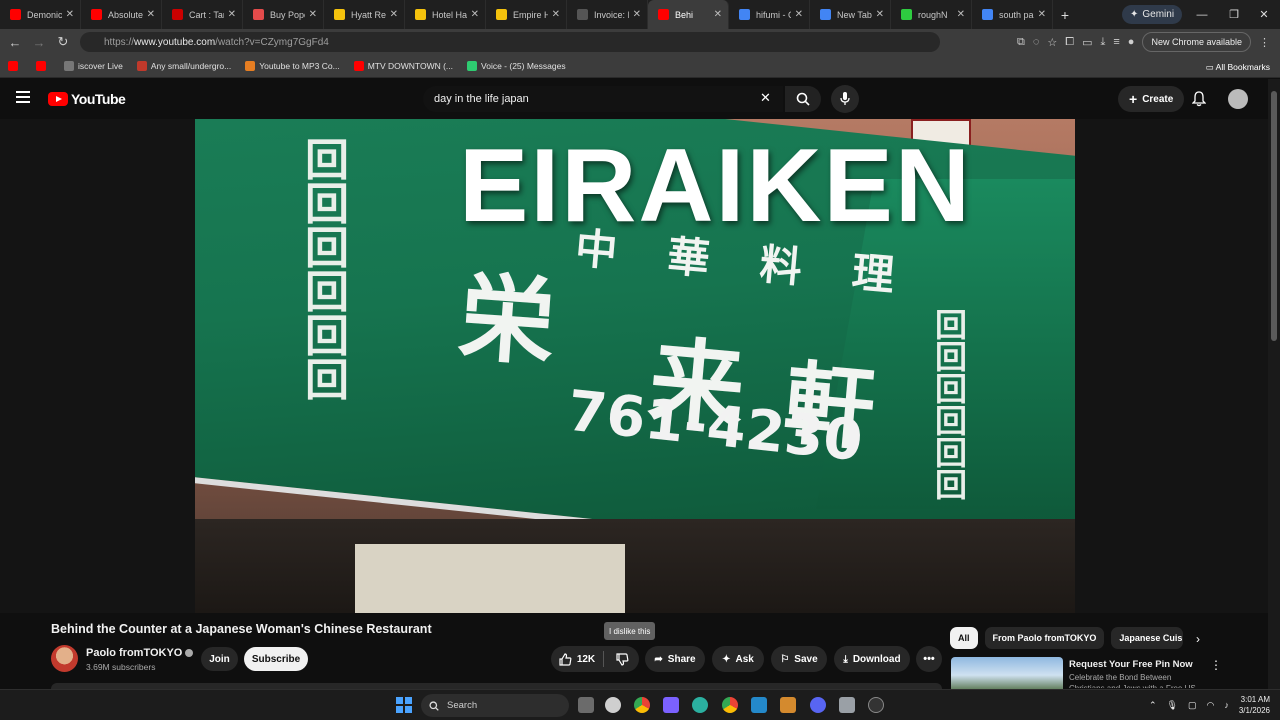  Describe the element at coordinates (642, 705) in the screenshot. I see `chrome-icon` at that location.